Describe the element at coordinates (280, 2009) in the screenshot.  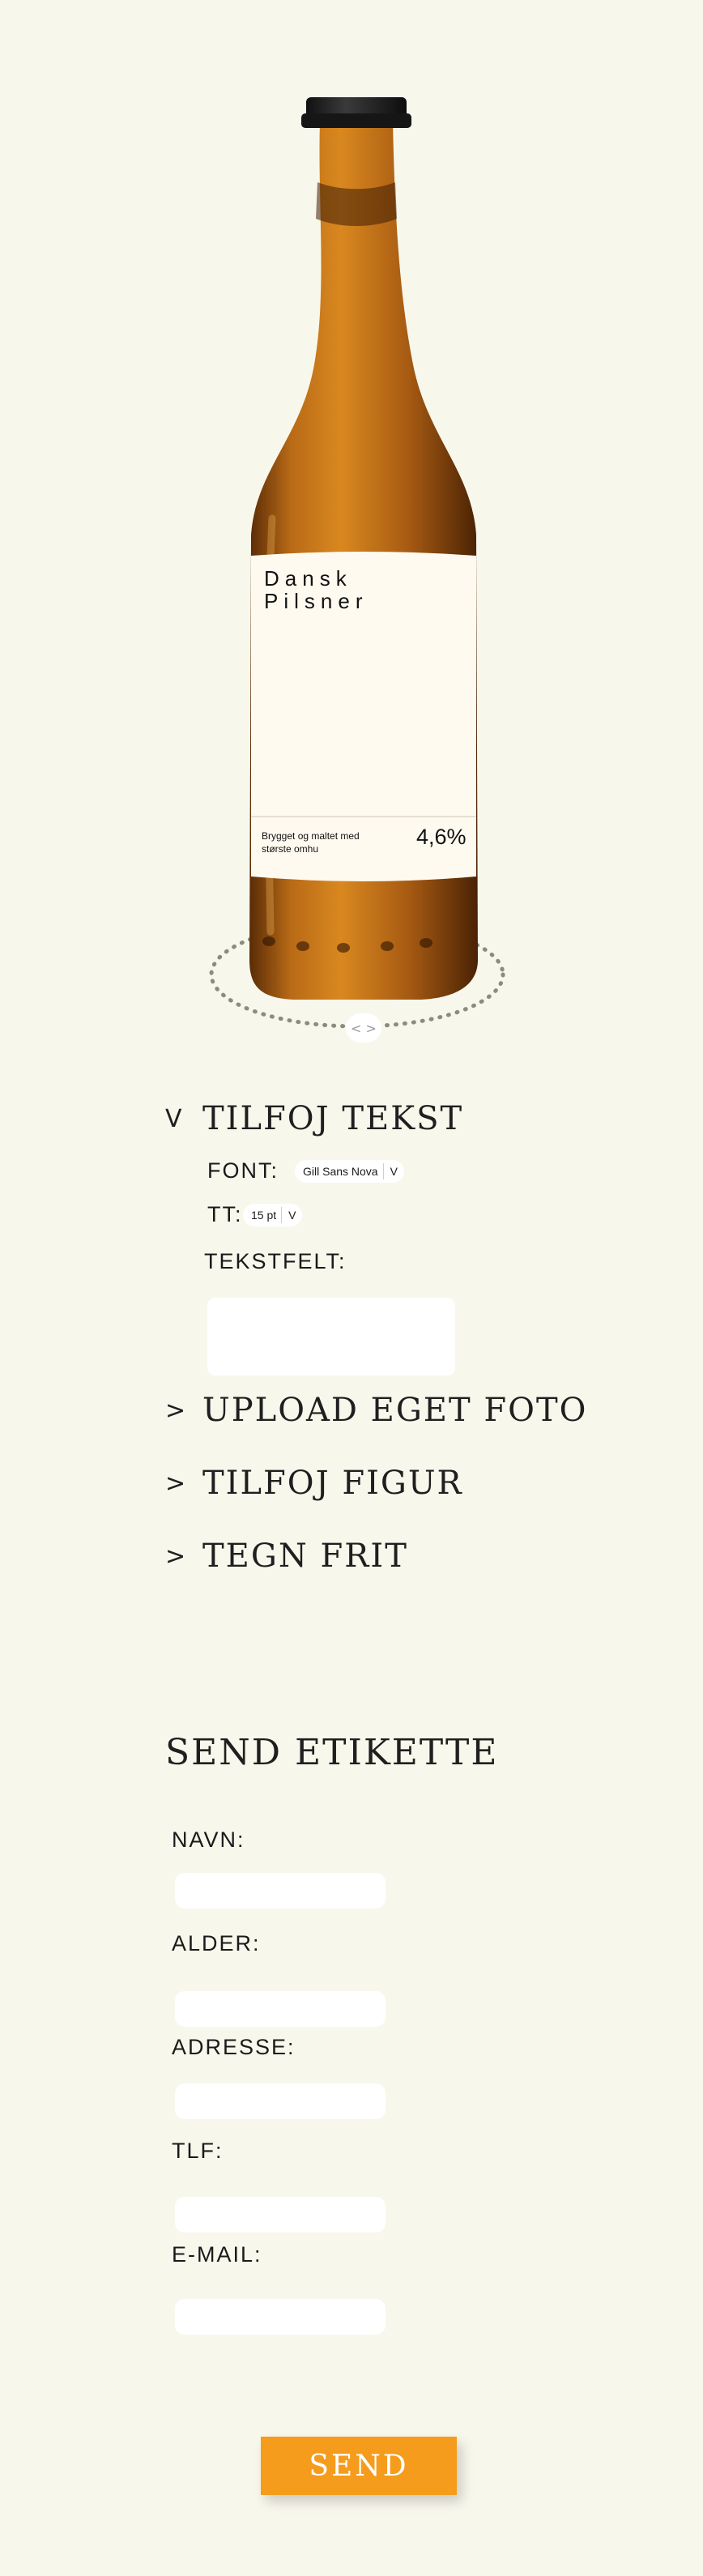
I see `age-field` at that location.